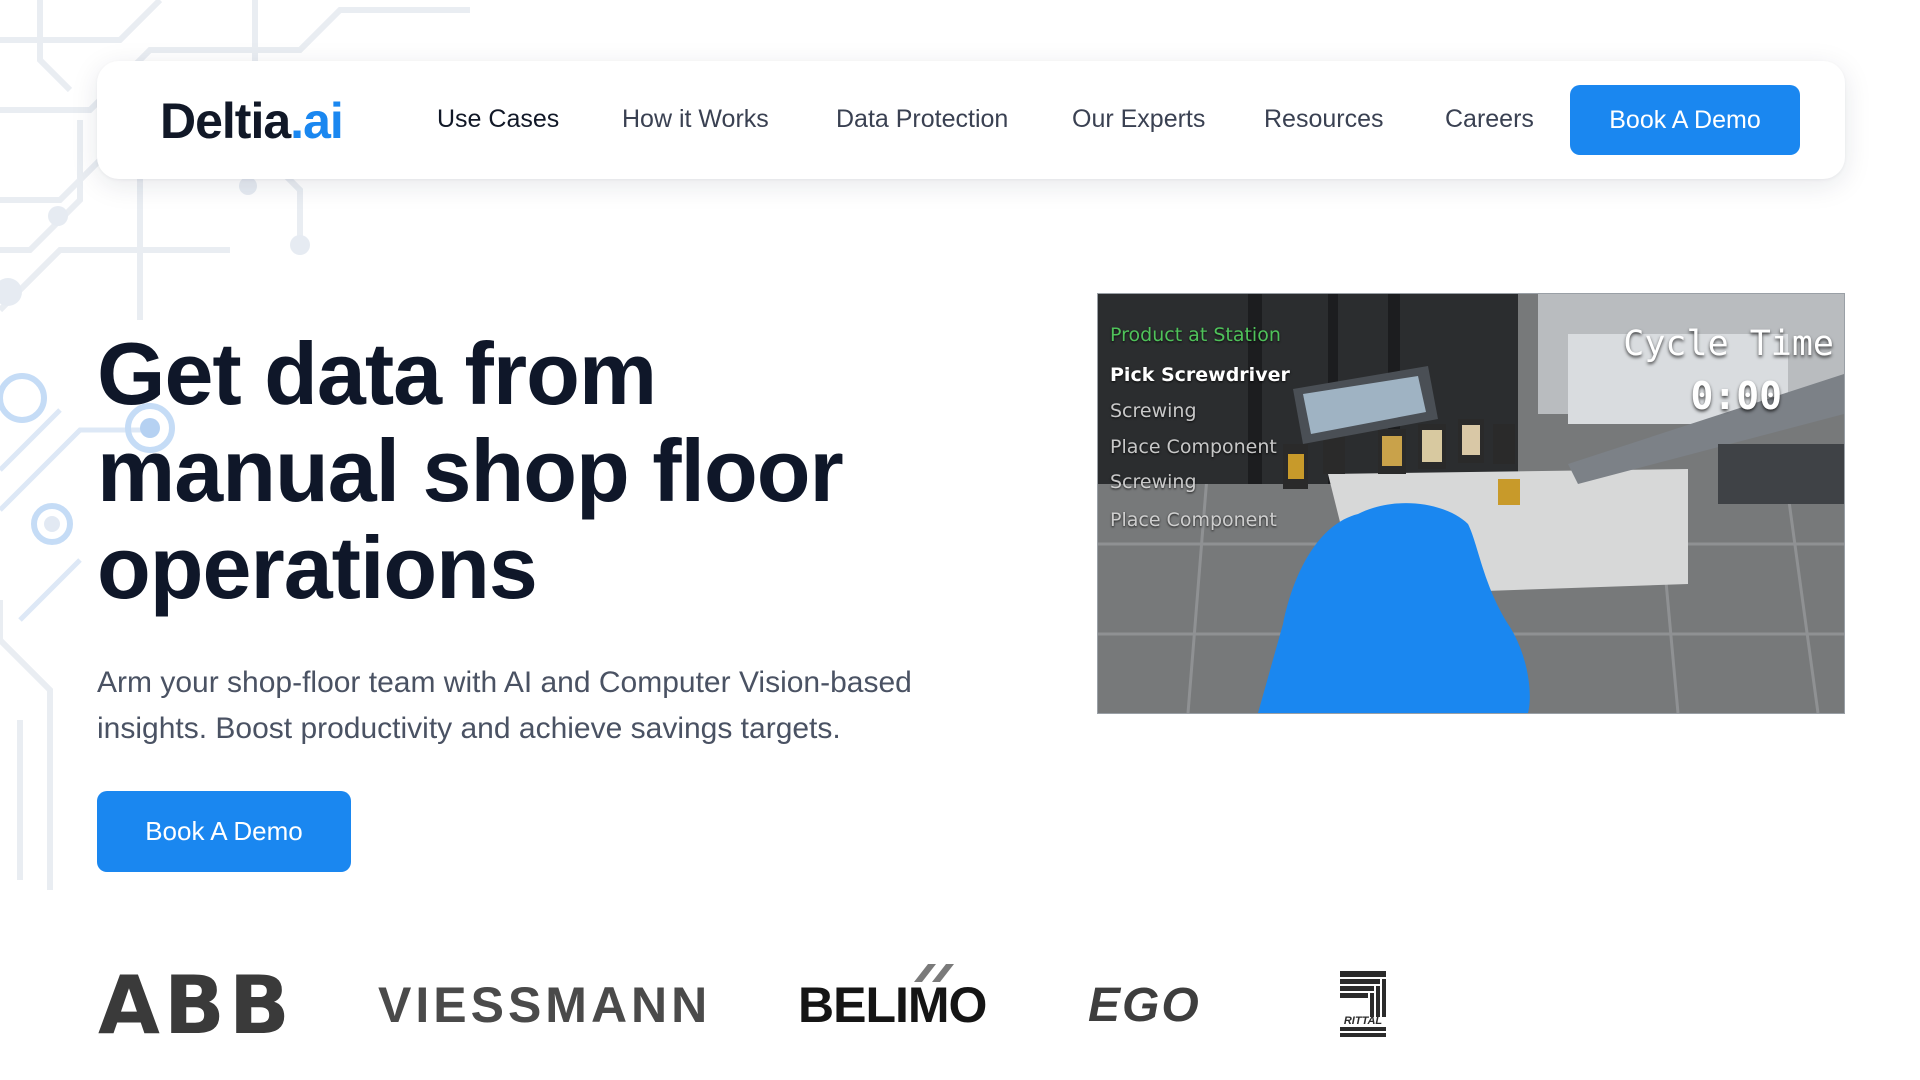 This screenshot has width=1920, height=1080. Describe the element at coordinates (934, 973) in the screenshot. I see `belimo-mark-icon` at that location.